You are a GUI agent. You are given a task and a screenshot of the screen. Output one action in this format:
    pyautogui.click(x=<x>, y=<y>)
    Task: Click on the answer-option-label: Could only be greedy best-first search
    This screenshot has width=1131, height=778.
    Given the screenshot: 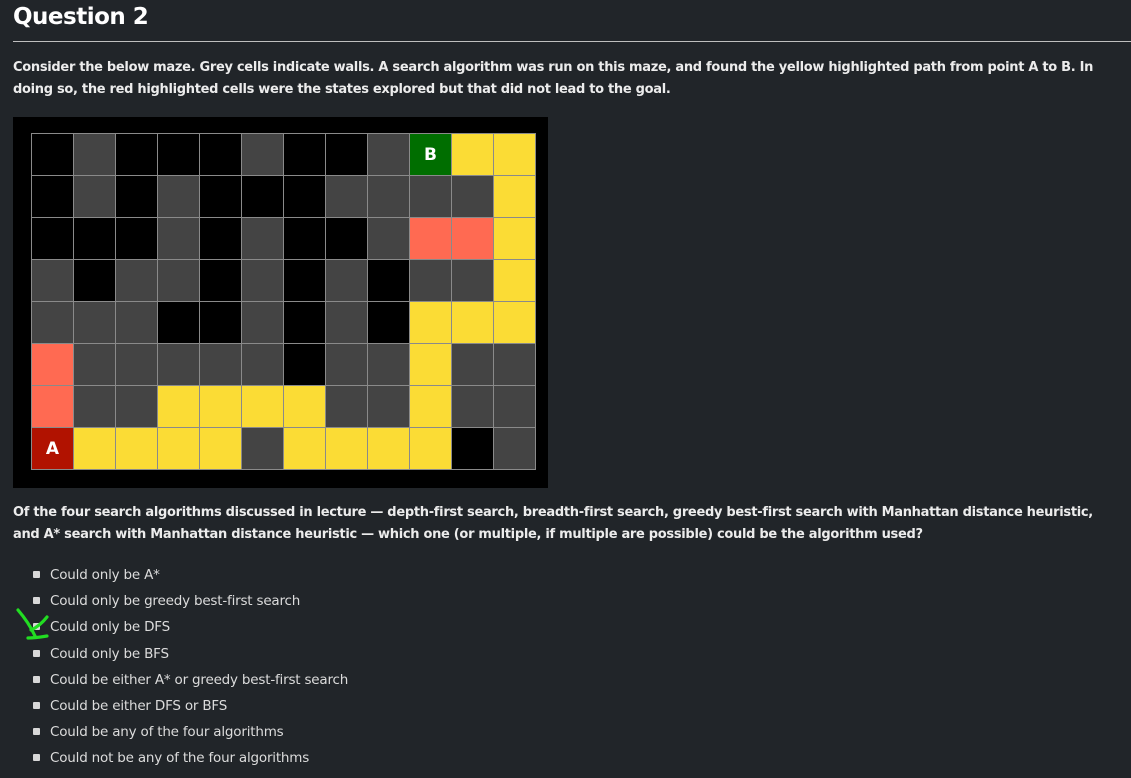 What is the action you would take?
    pyautogui.click(x=175, y=601)
    